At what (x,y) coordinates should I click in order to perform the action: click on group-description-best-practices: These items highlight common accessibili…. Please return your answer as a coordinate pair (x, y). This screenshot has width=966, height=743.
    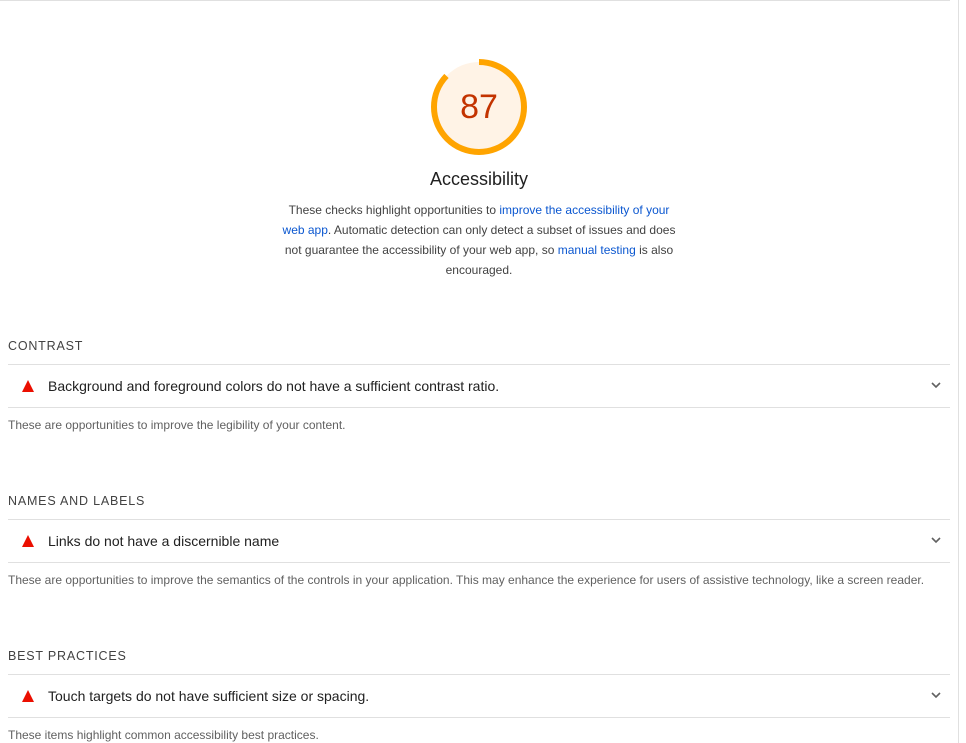
    Looking at the image, I should click on (163, 735).